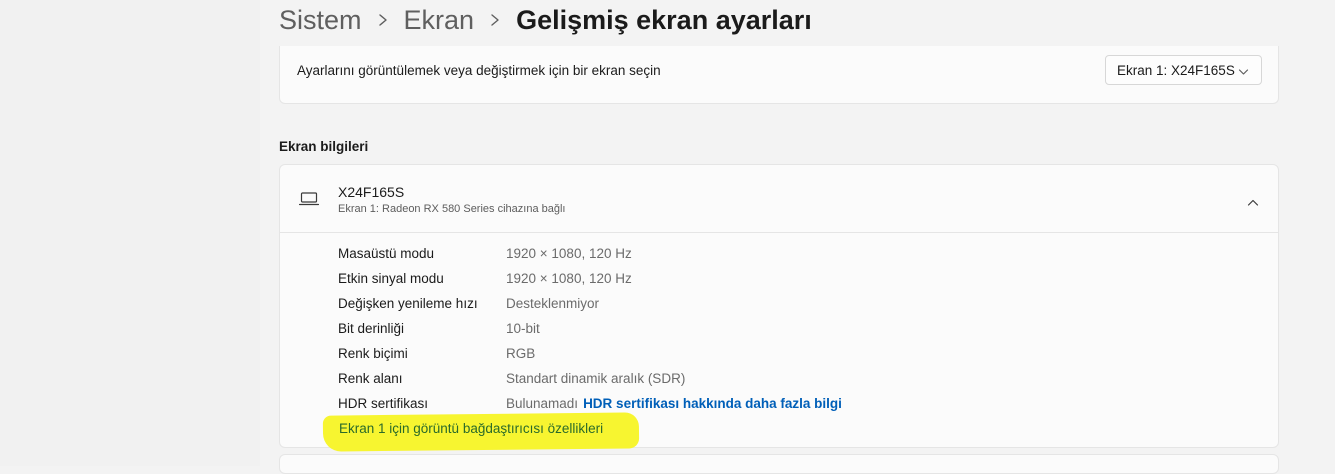  Describe the element at coordinates (553, 303) in the screenshot. I see `property-value: Desteklenmiyor` at that location.